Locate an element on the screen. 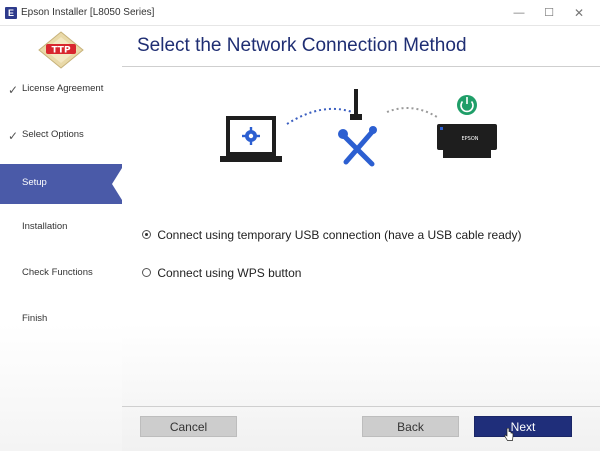  printer-brand-label: EPSON is located at coordinates (469, 139).